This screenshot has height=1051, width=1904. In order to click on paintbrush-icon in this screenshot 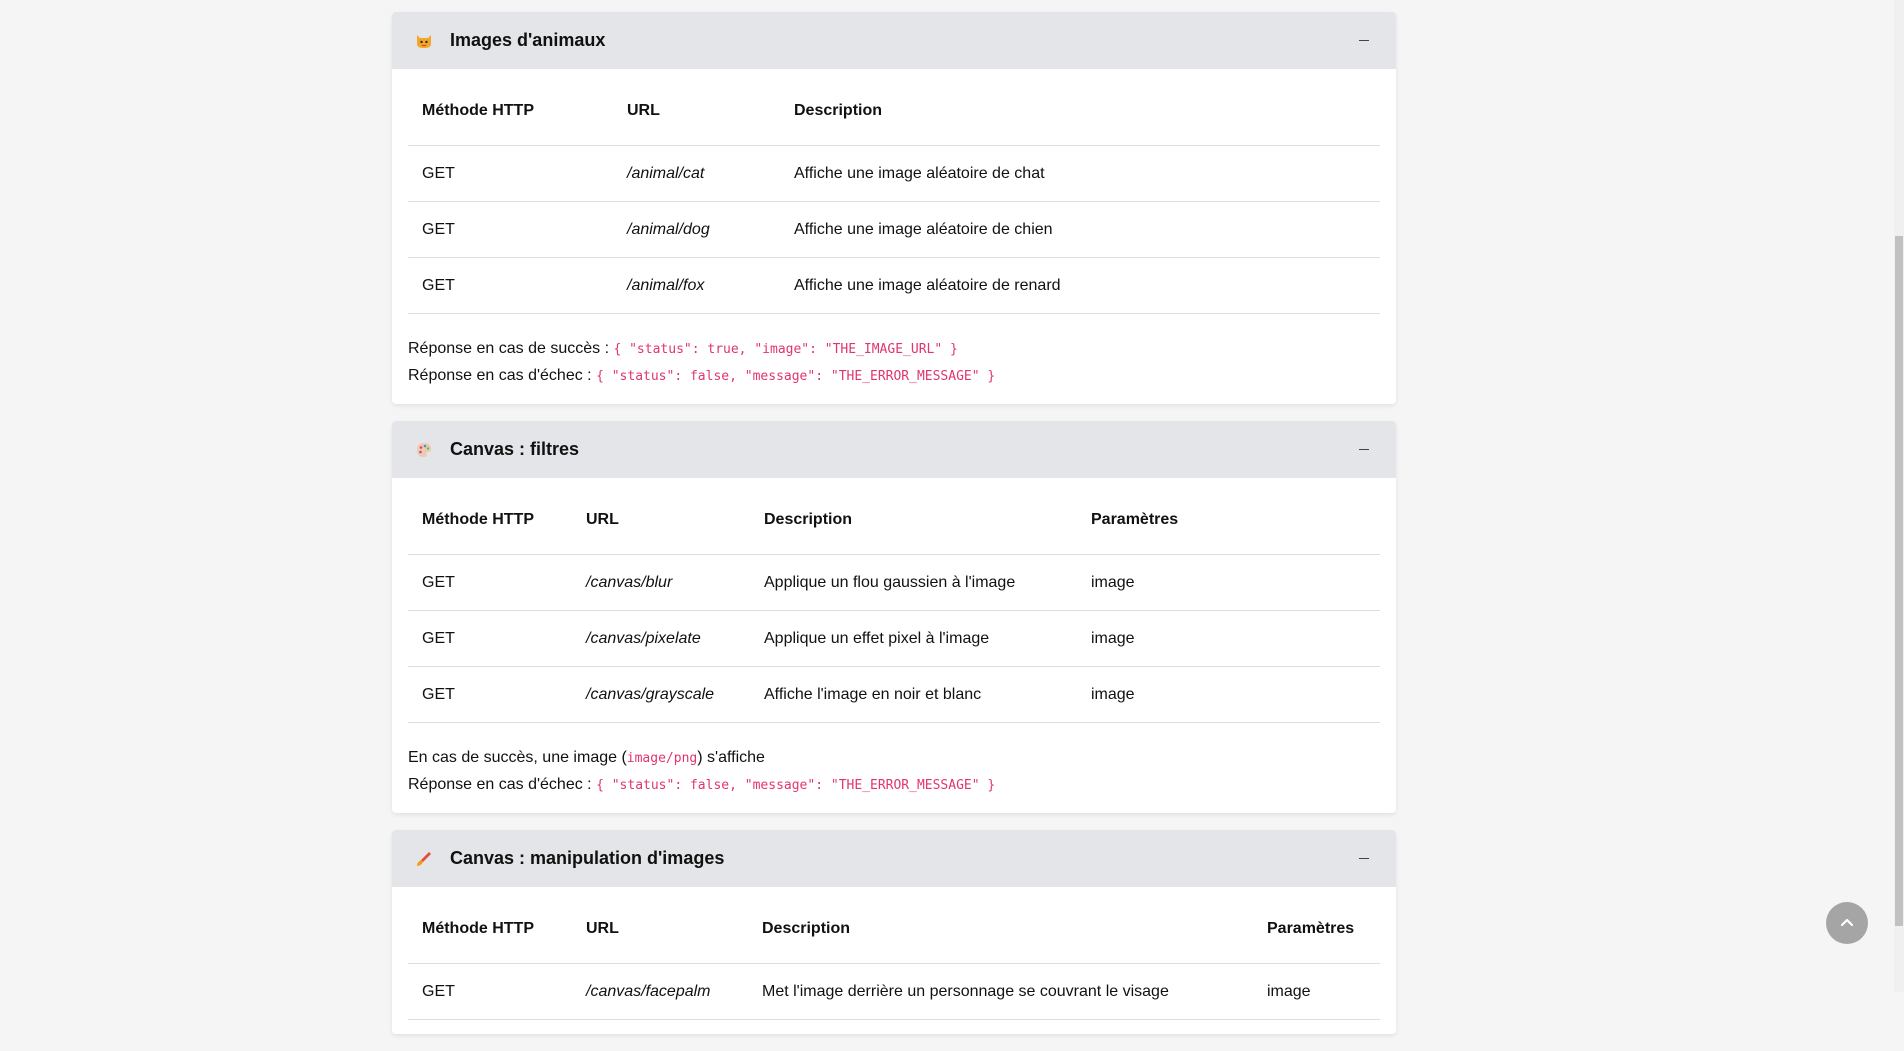, I will do `click(424, 859)`.